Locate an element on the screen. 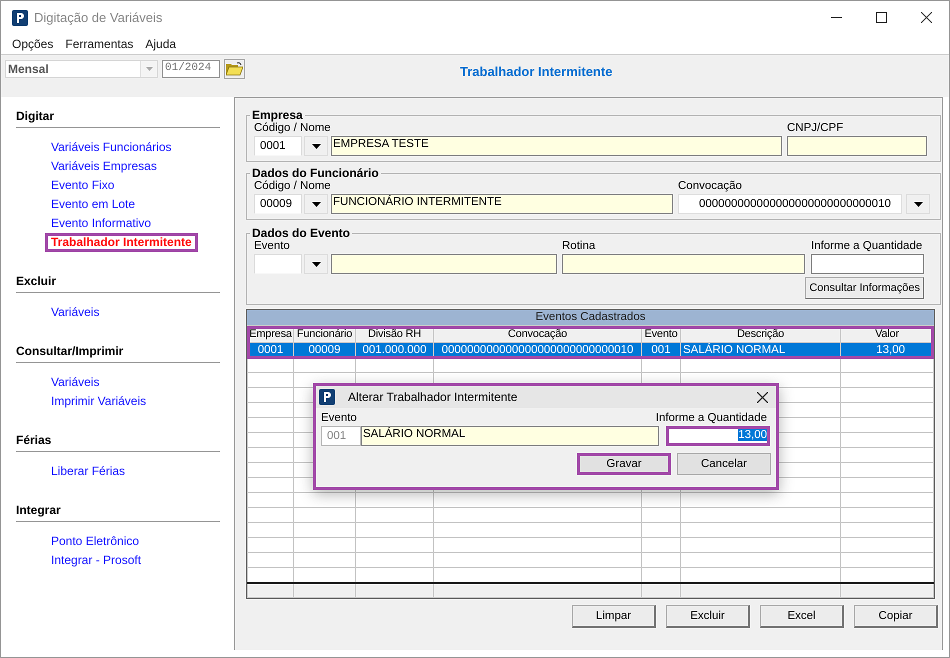 The image size is (950, 658). group-title: Dados do Funcionário is located at coordinates (315, 173).